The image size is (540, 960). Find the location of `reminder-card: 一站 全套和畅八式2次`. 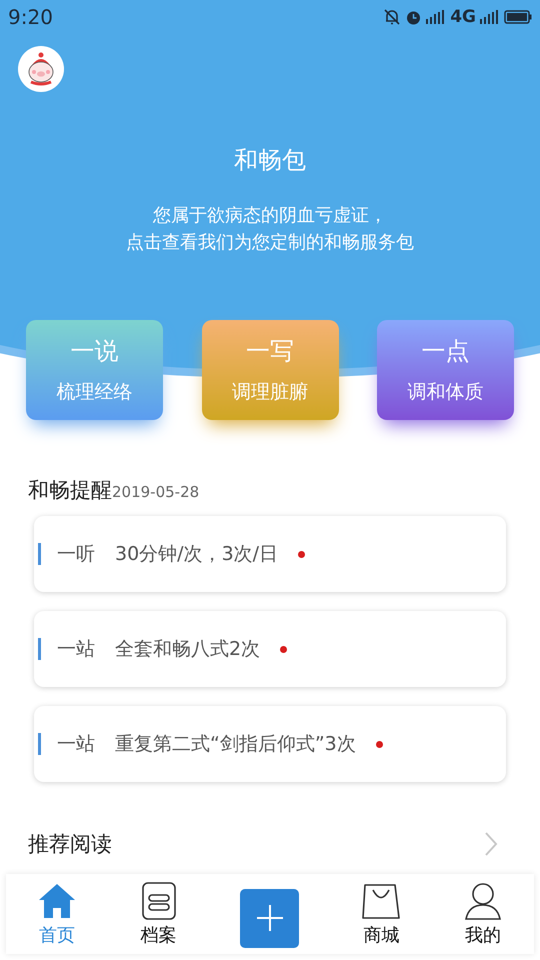

reminder-card: 一站 全套和畅八式2次 is located at coordinates (270, 649).